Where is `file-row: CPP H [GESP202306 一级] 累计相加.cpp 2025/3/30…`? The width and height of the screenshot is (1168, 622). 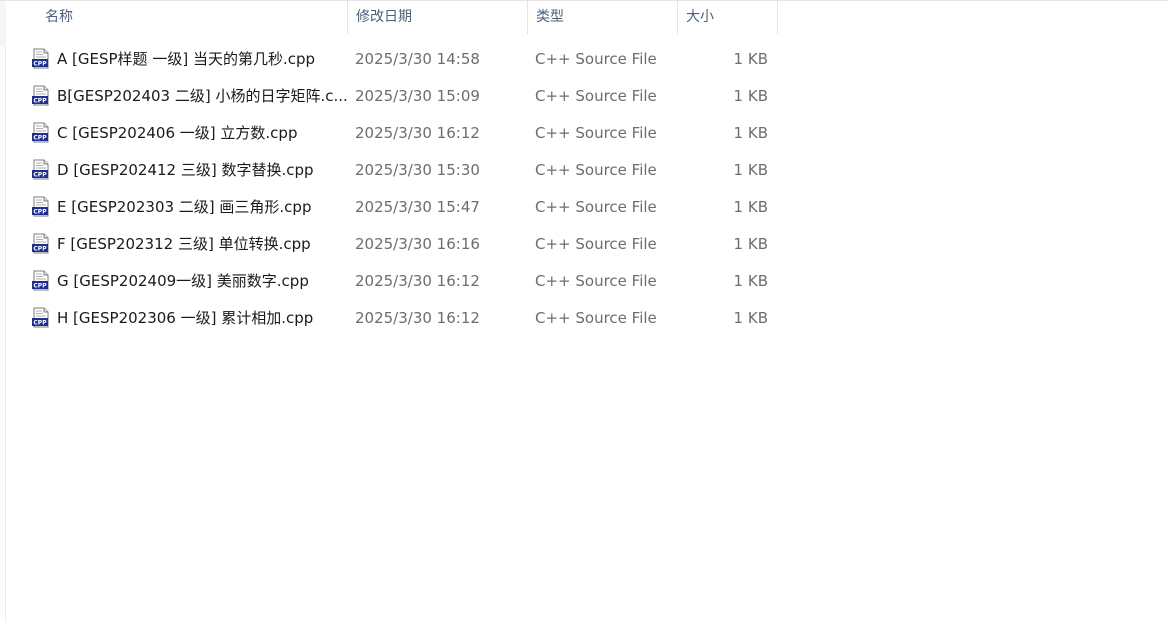
file-row: CPP H [GESP202306 一级] 累计相加.cpp 2025/3/30… is located at coordinates (401, 317).